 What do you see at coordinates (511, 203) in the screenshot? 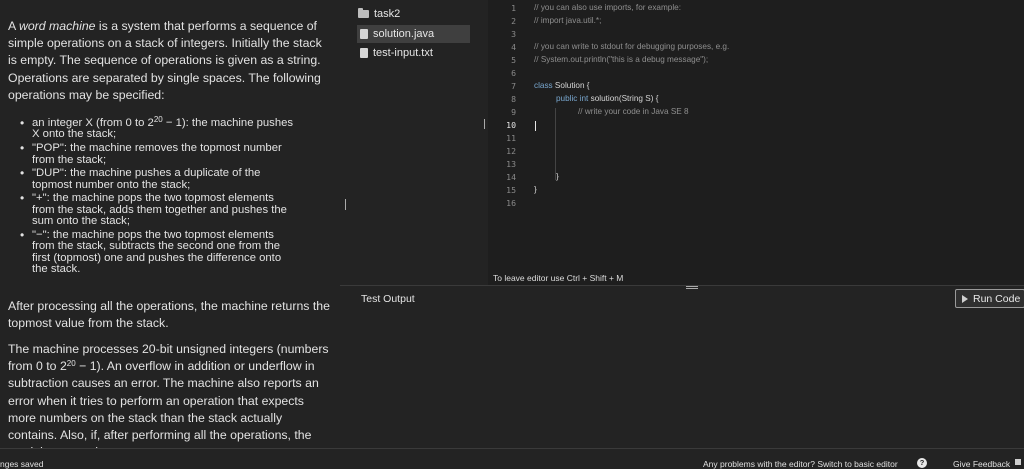
I see `line-number: 16` at bounding box center [511, 203].